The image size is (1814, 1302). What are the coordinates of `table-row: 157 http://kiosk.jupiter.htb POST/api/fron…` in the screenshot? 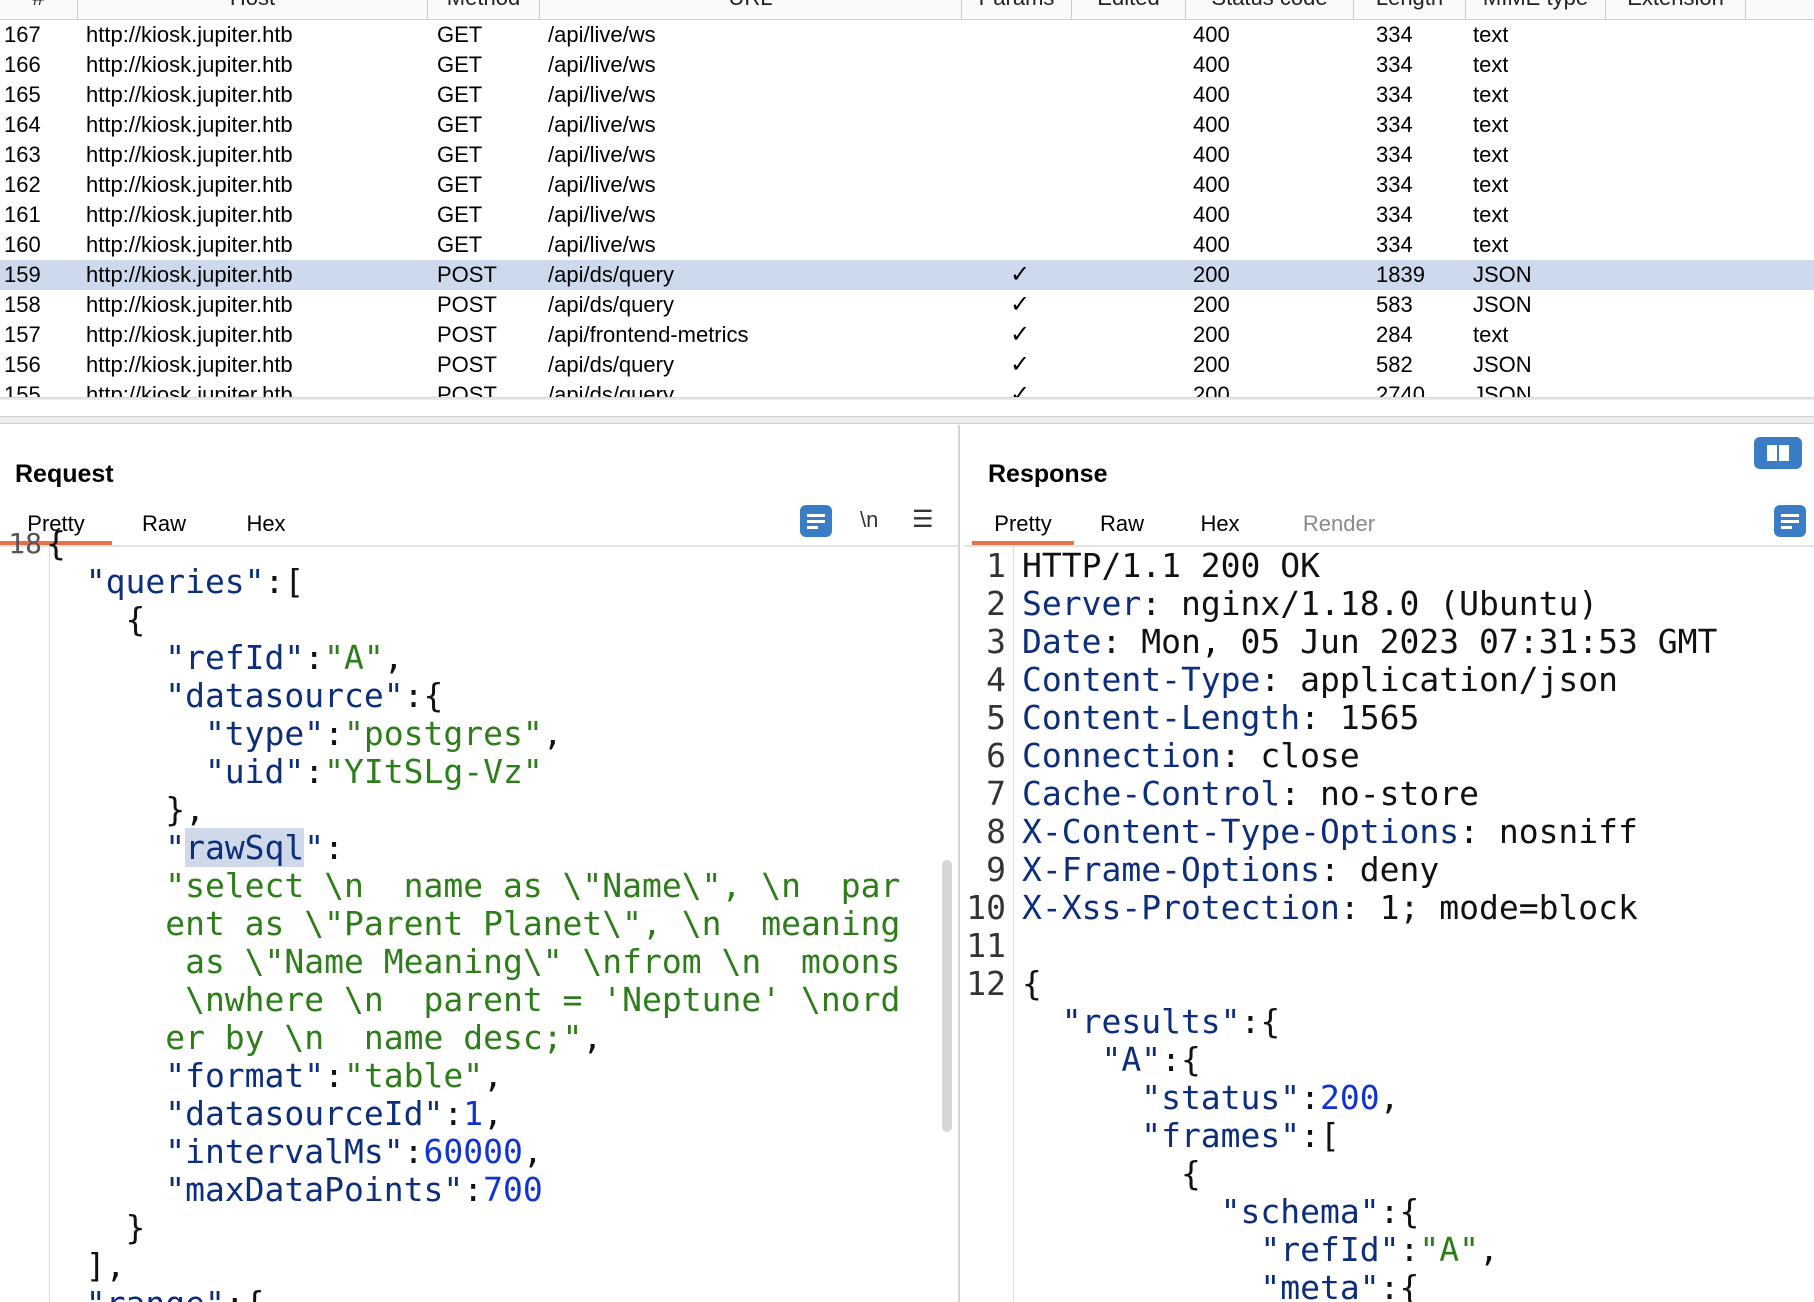 It's located at (907, 335).